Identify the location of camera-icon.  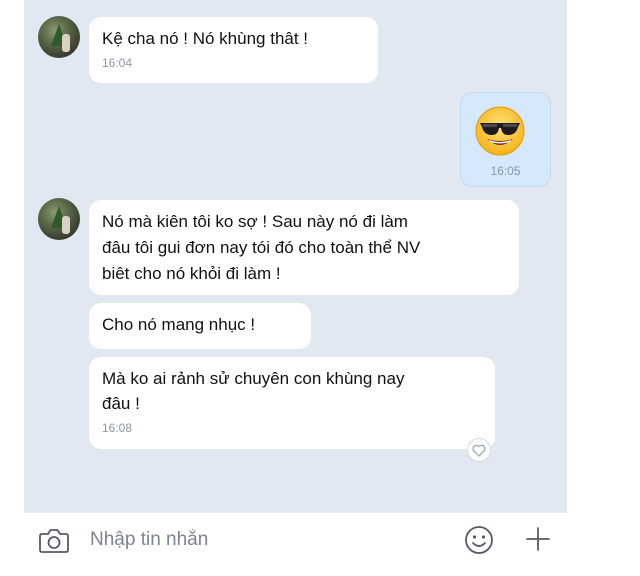
(54, 540).